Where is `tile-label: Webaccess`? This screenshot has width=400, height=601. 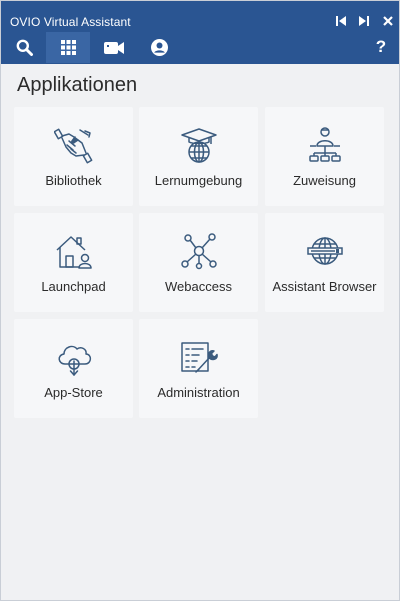 tile-label: Webaccess is located at coordinates (198, 286).